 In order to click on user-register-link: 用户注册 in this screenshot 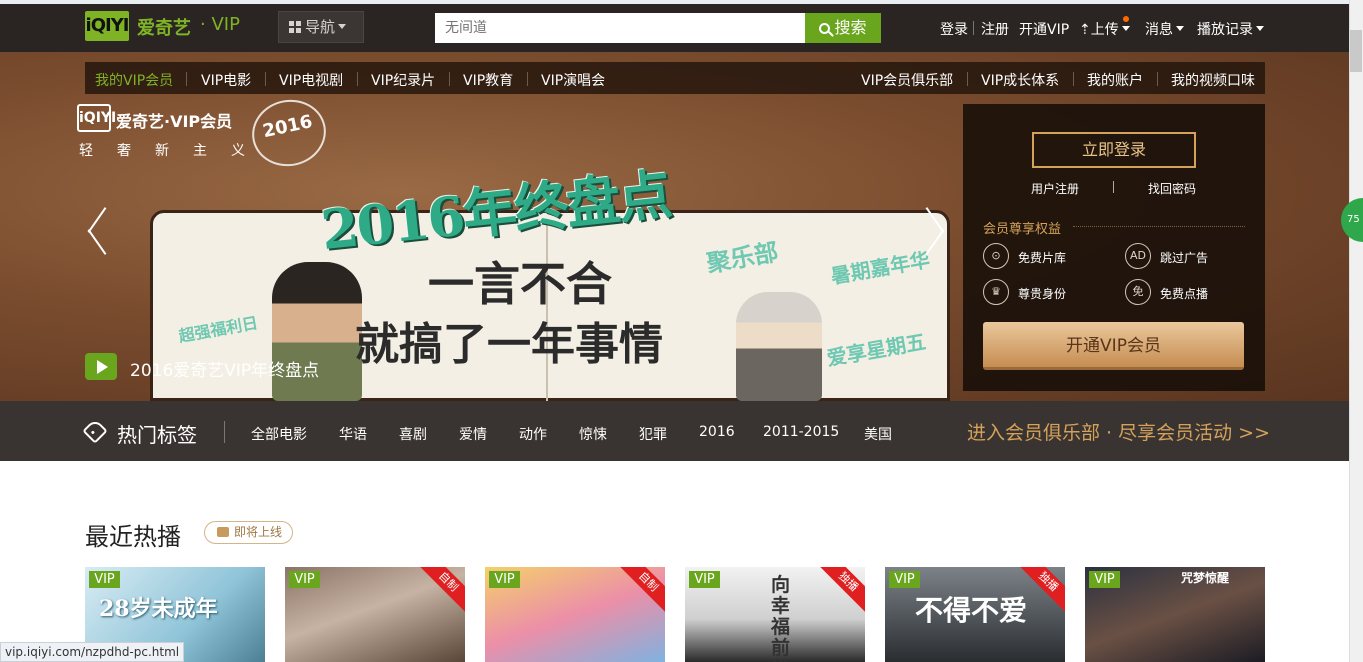, I will do `click(1055, 188)`.